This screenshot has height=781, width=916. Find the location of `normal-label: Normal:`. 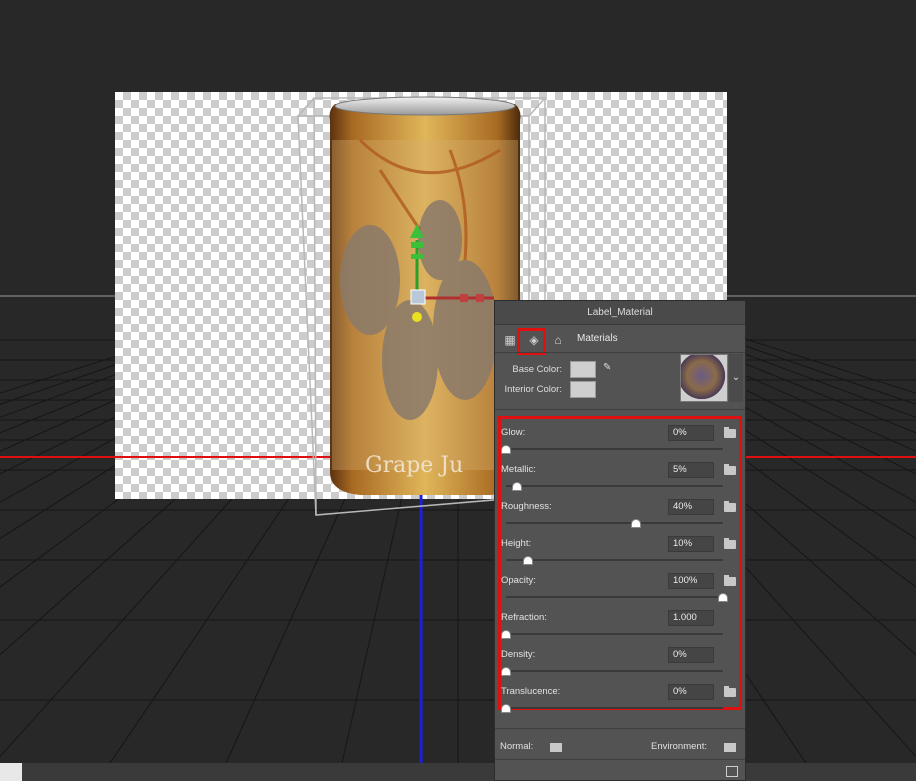

normal-label: Normal: is located at coordinates (517, 746).